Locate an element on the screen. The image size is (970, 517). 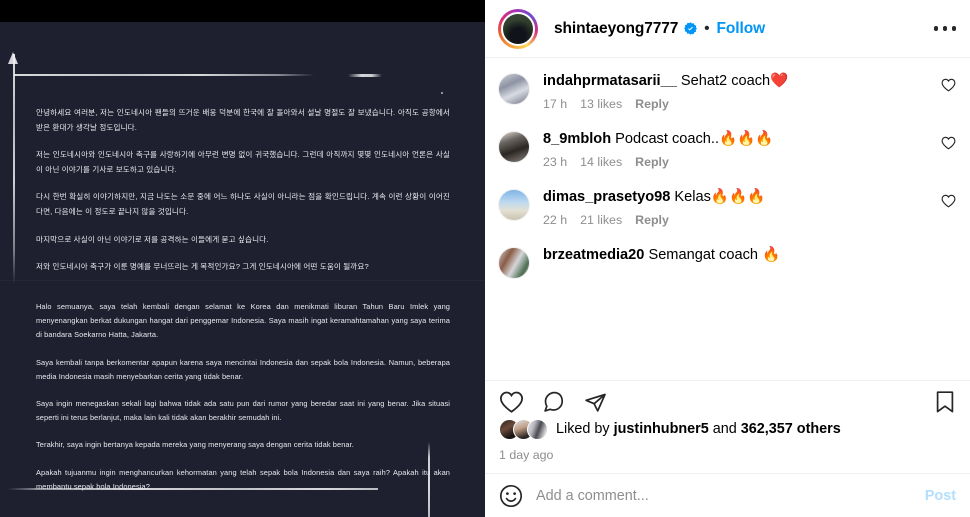
likes-prefix: Liked by is located at coordinates (585, 429).